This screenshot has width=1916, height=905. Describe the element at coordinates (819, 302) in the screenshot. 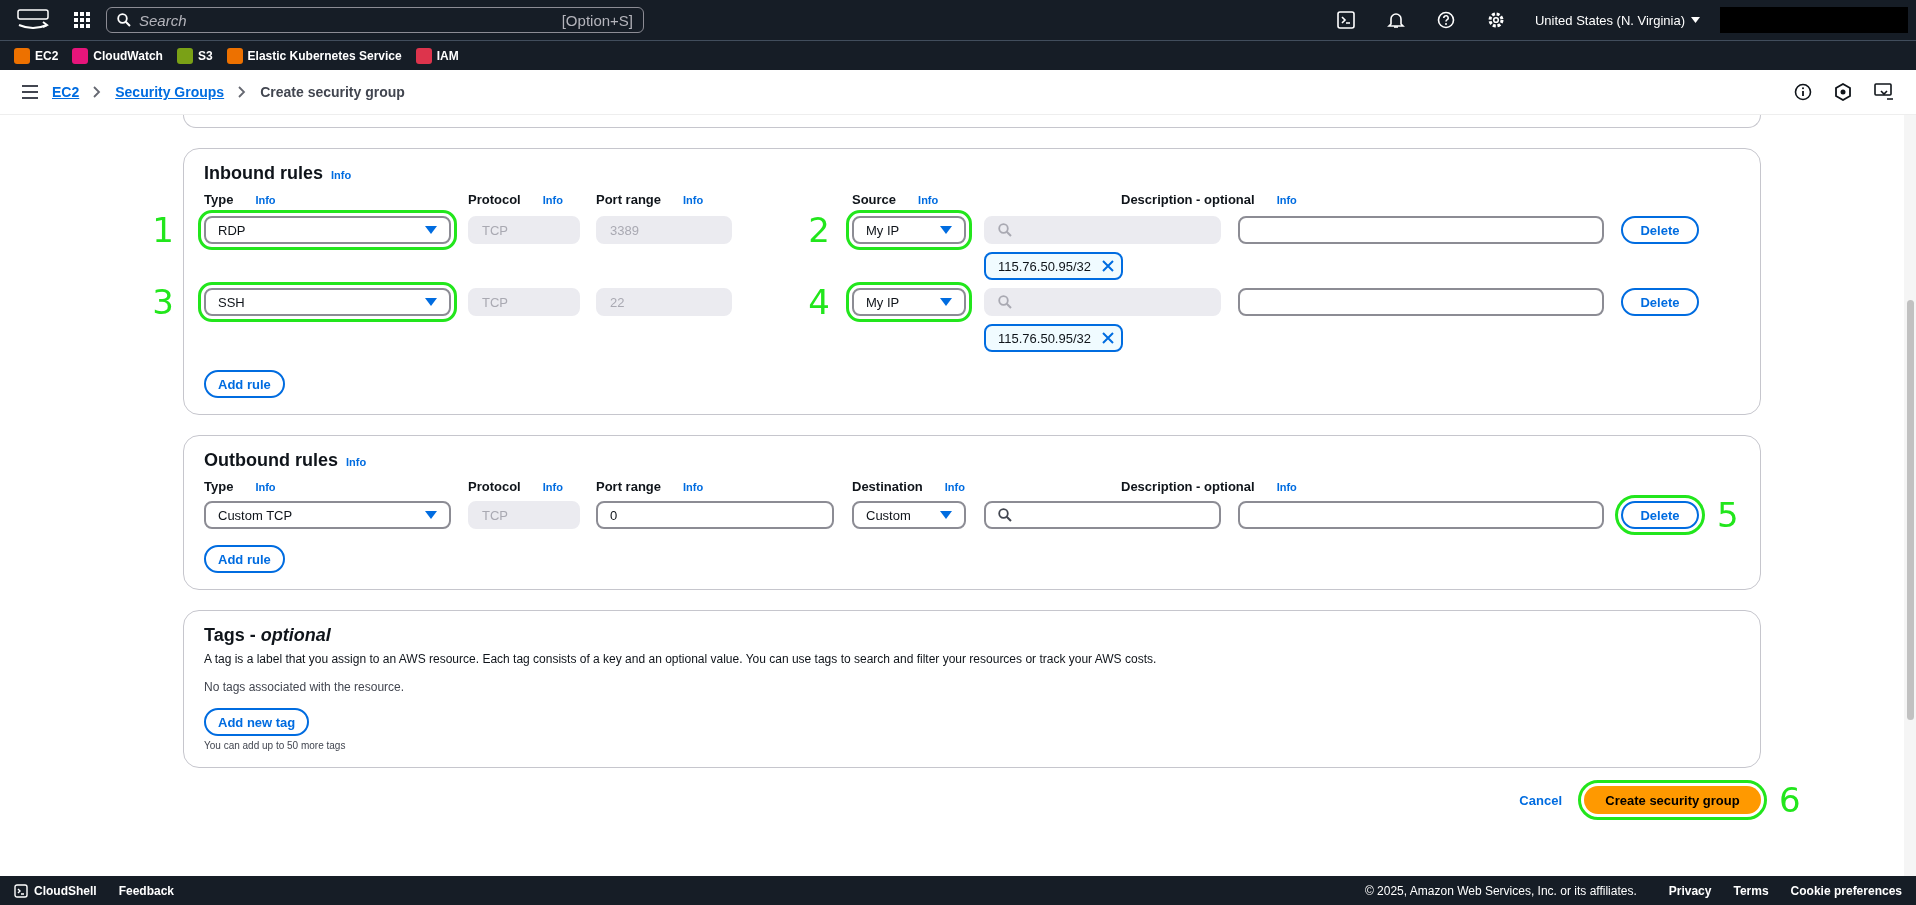

I see `callout-number: 4` at that location.